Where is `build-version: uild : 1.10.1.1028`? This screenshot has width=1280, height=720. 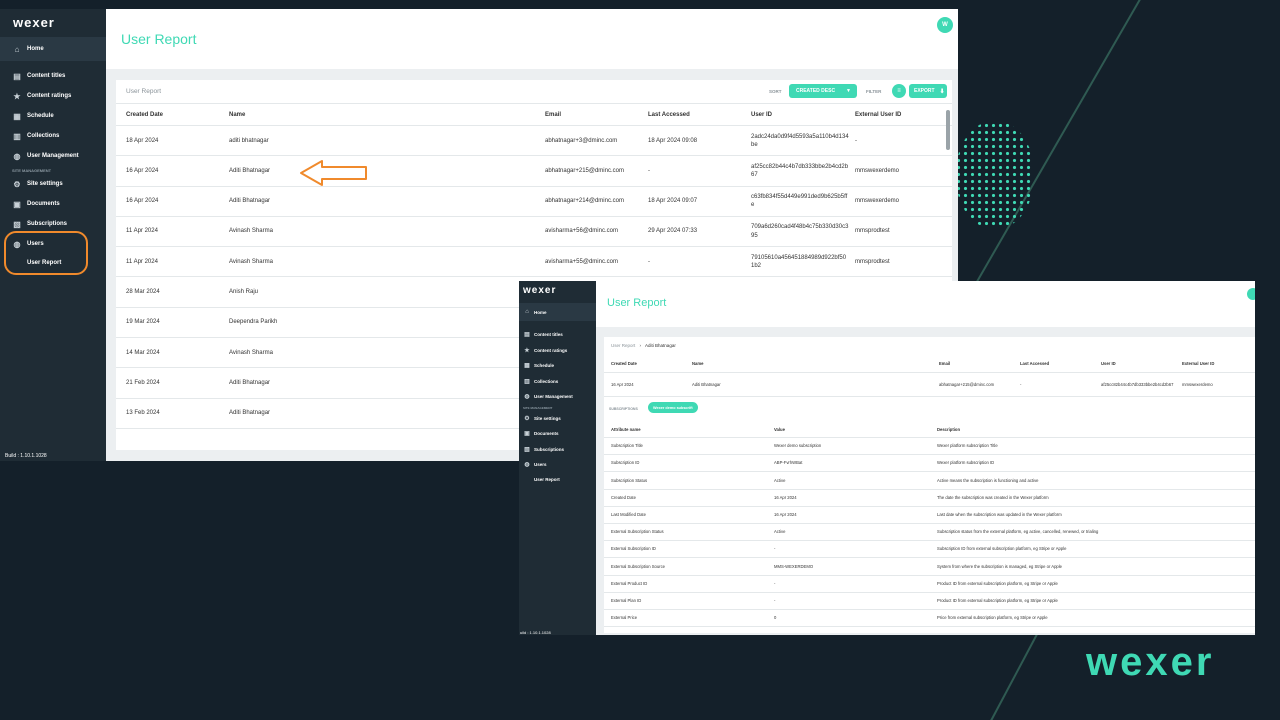 build-version: uild : 1.10.1.1028 is located at coordinates (535, 632).